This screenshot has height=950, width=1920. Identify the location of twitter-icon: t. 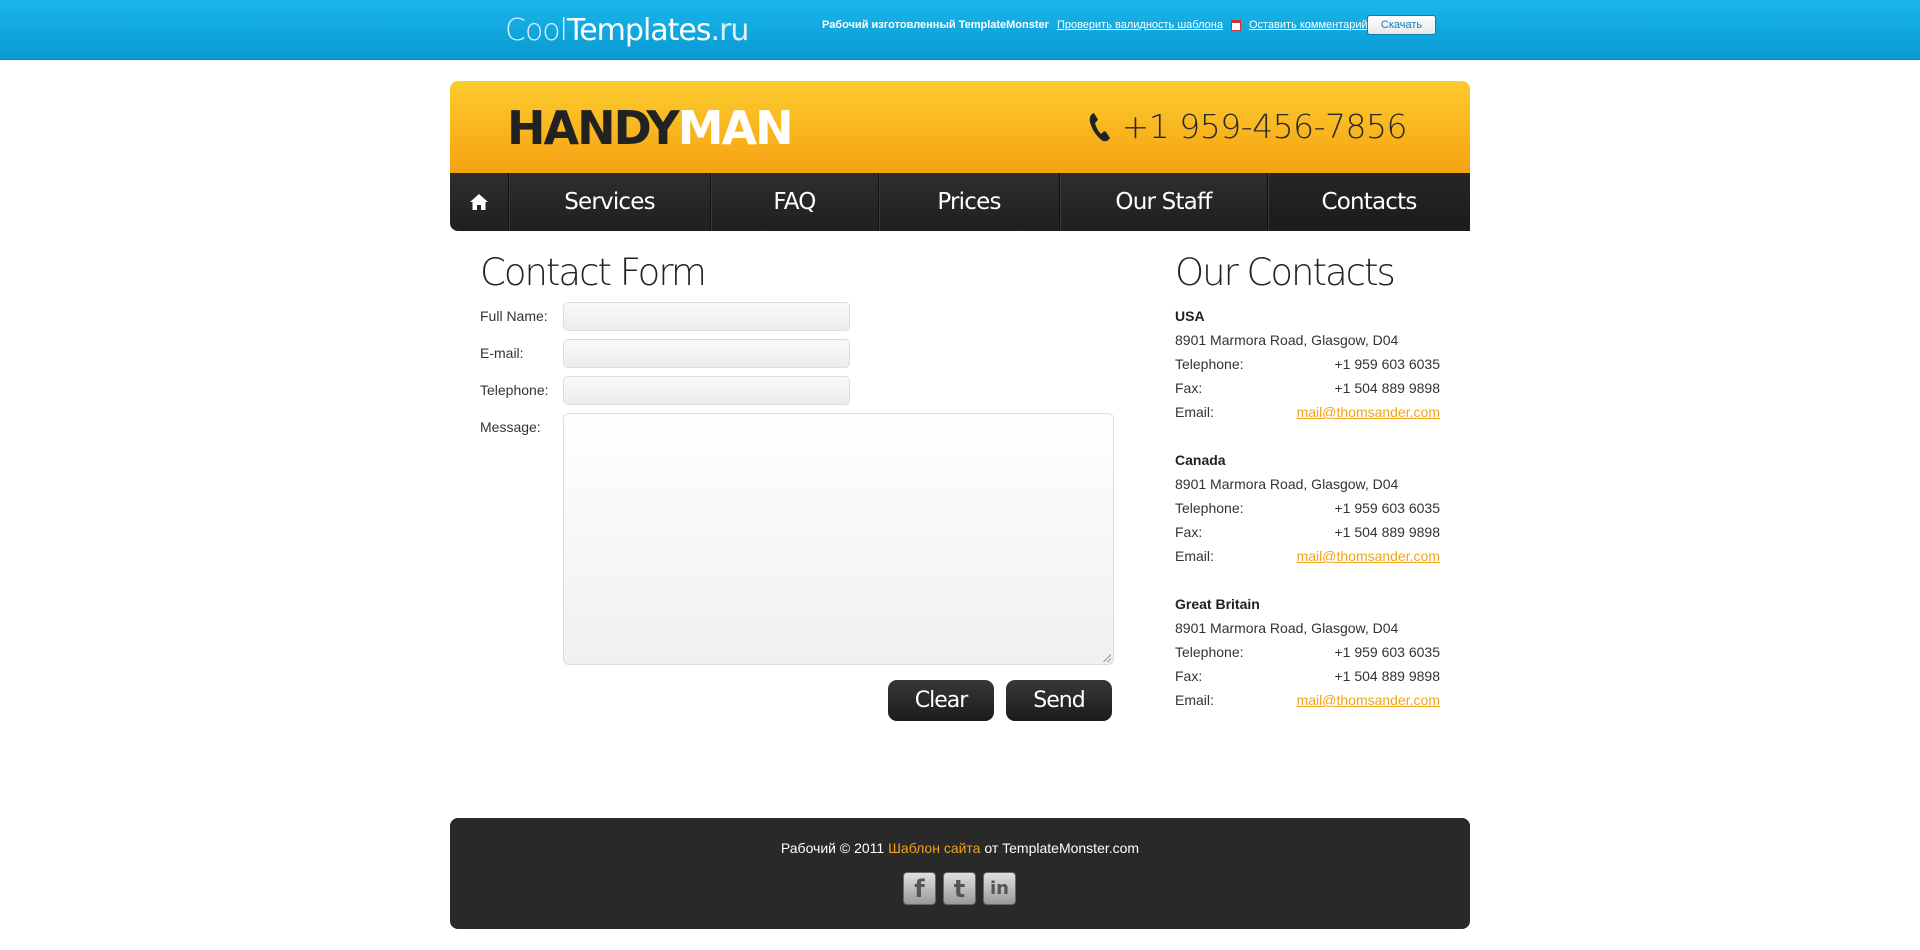
(959, 888).